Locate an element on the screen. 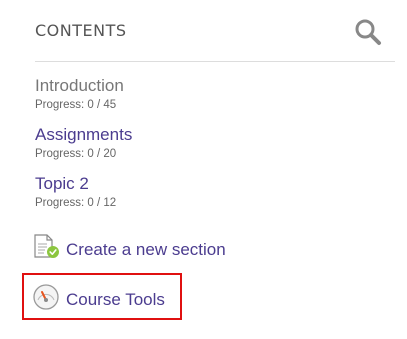  section-title: Introduction is located at coordinates (79, 86).